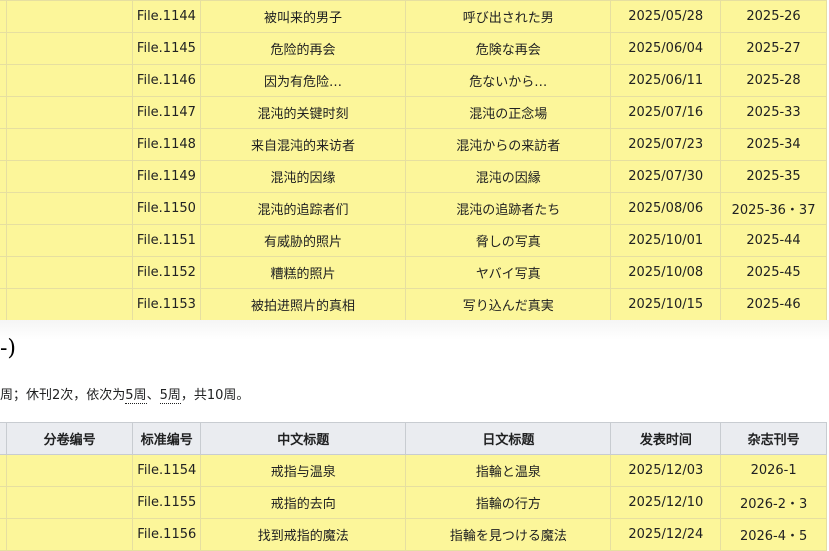  What do you see at coordinates (63, 395) in the screenshot?
I see `note-text-before: 周；休刊2次，依次为` at bounding box center [63, 395].